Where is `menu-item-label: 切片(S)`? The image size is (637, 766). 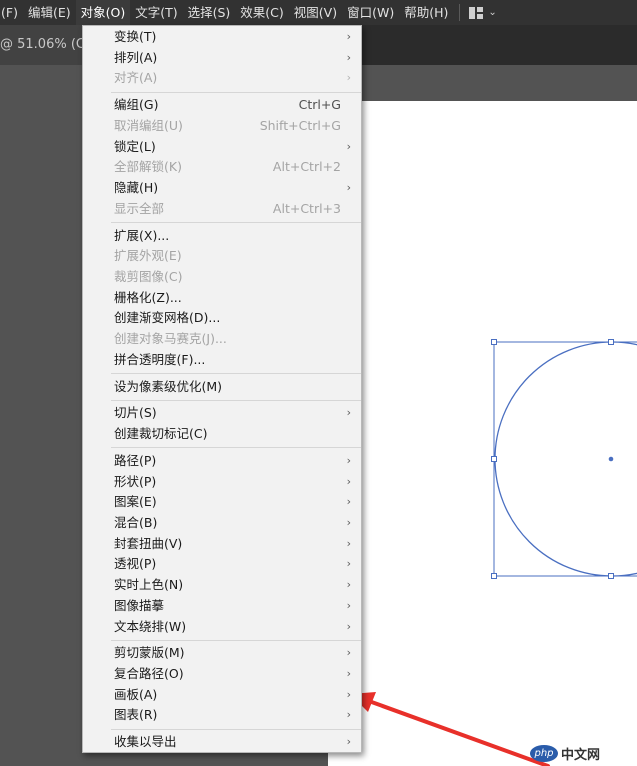
menu-item-label: 切片(S) is located at coordinates (135, 413).